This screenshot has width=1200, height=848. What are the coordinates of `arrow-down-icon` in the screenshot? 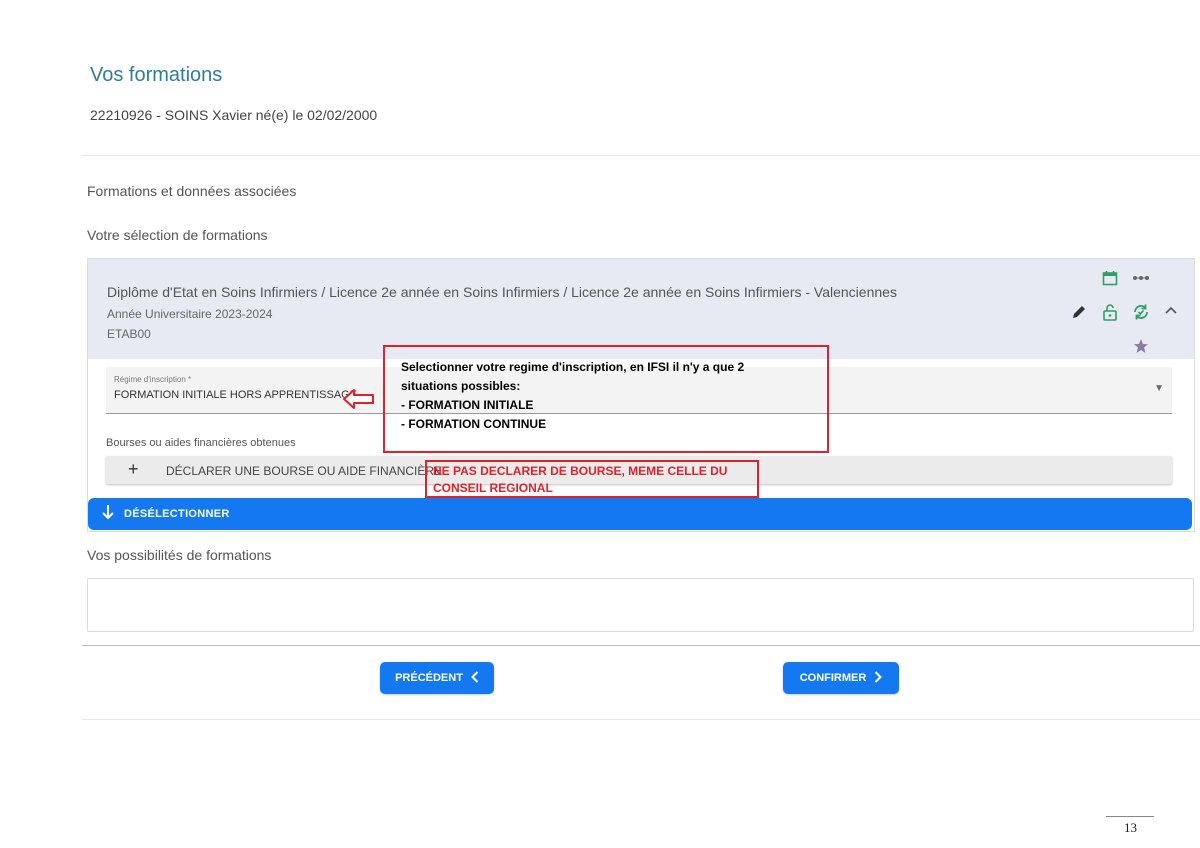 It's located at (108, 514).